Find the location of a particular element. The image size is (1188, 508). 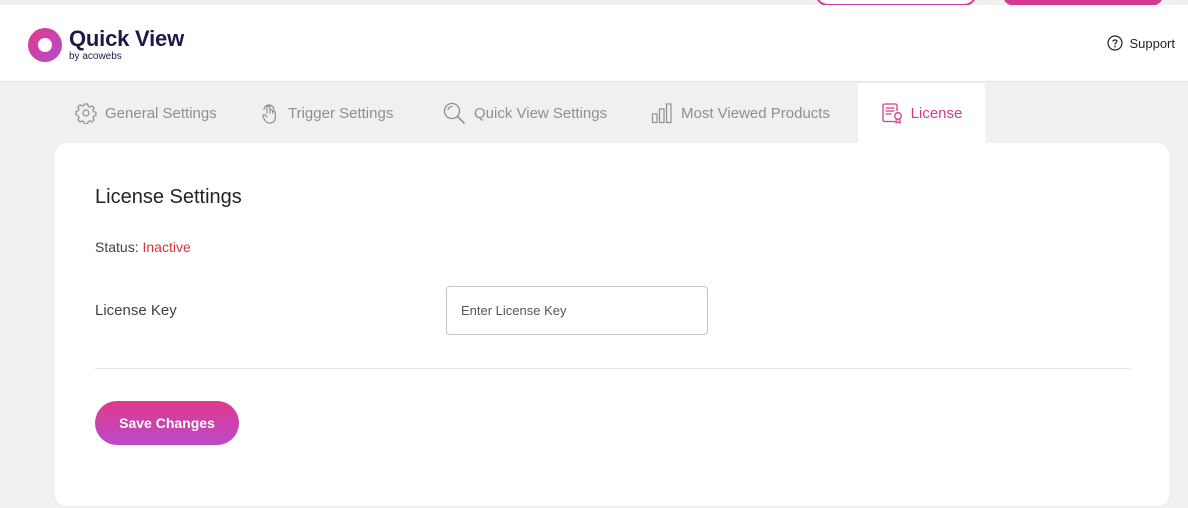

tab-quick-view-settings: Quick View Settings is located at coordinates (524, 113).